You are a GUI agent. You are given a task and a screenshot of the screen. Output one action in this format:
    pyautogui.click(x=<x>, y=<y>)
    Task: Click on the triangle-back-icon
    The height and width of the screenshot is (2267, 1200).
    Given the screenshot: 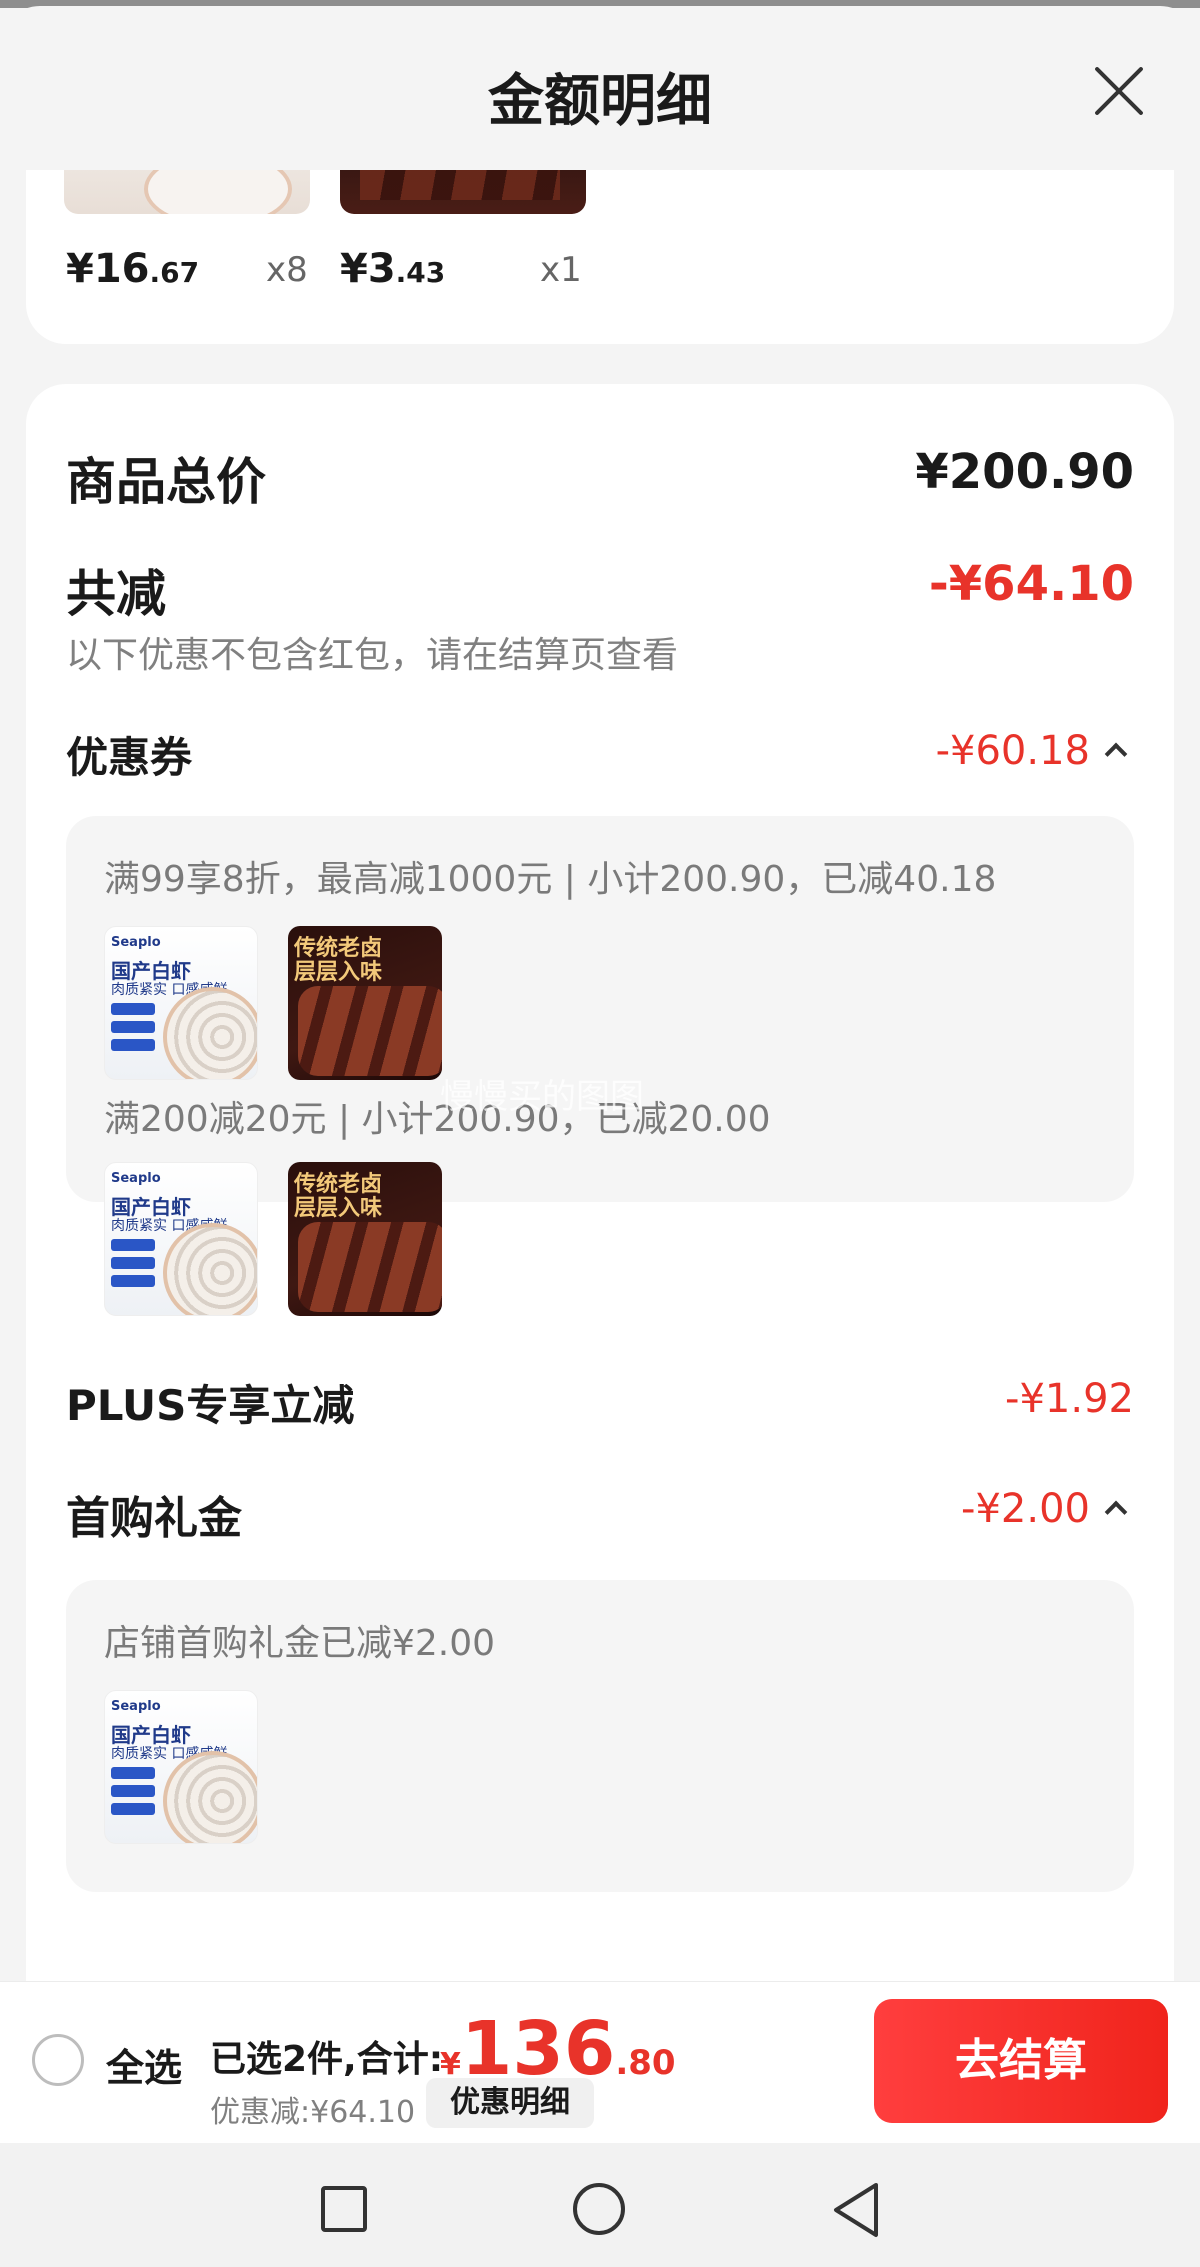 What is the action you would take?
    pyautogui.click(x=856, y=2210)
    